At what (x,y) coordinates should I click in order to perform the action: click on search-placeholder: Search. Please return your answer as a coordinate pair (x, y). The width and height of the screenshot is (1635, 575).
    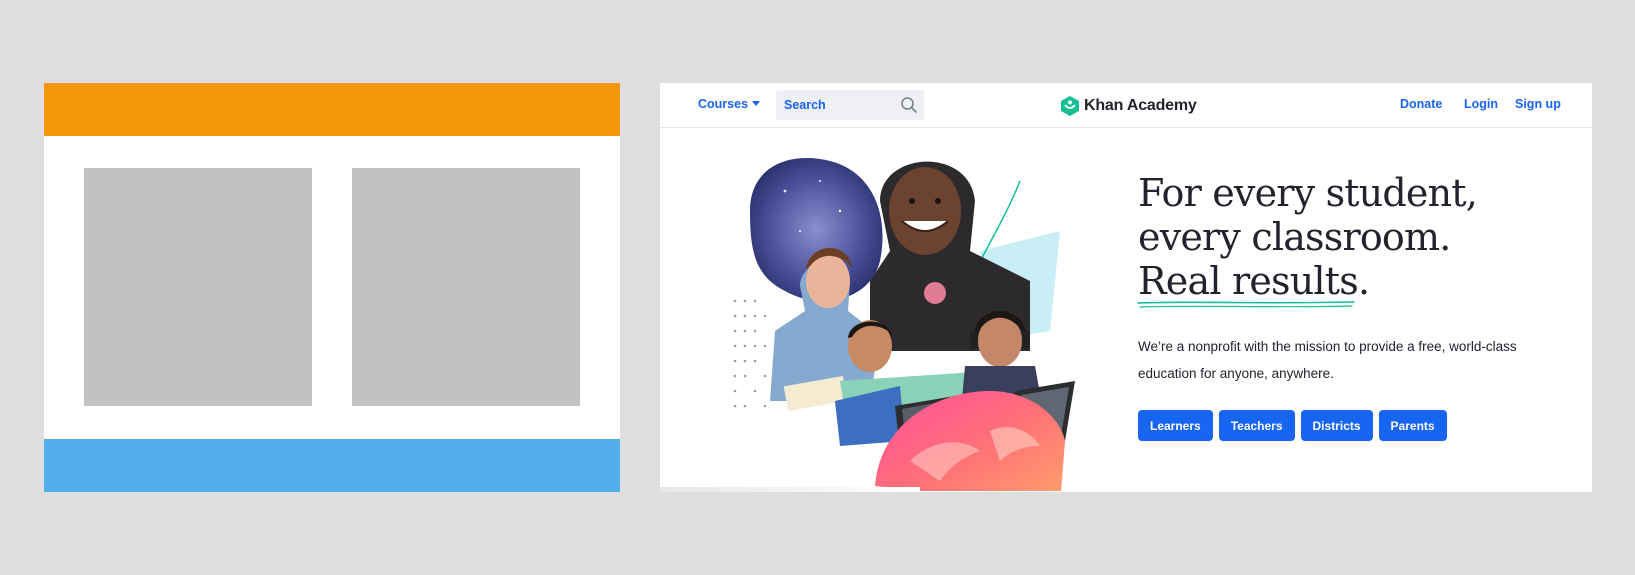
    Looking at the image, I should click on (805, 105).